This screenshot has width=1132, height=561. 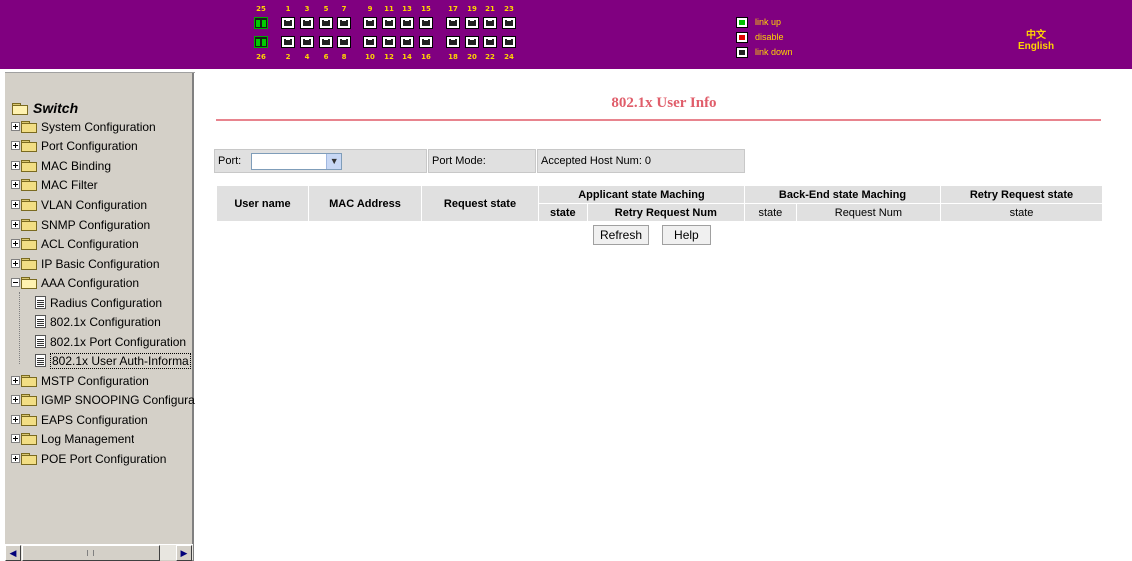 What do you see at coordinates (842, 194) in the screenshot?
I see `col-backend-state: Back-End state Maching` at bounding box center [842, 194].